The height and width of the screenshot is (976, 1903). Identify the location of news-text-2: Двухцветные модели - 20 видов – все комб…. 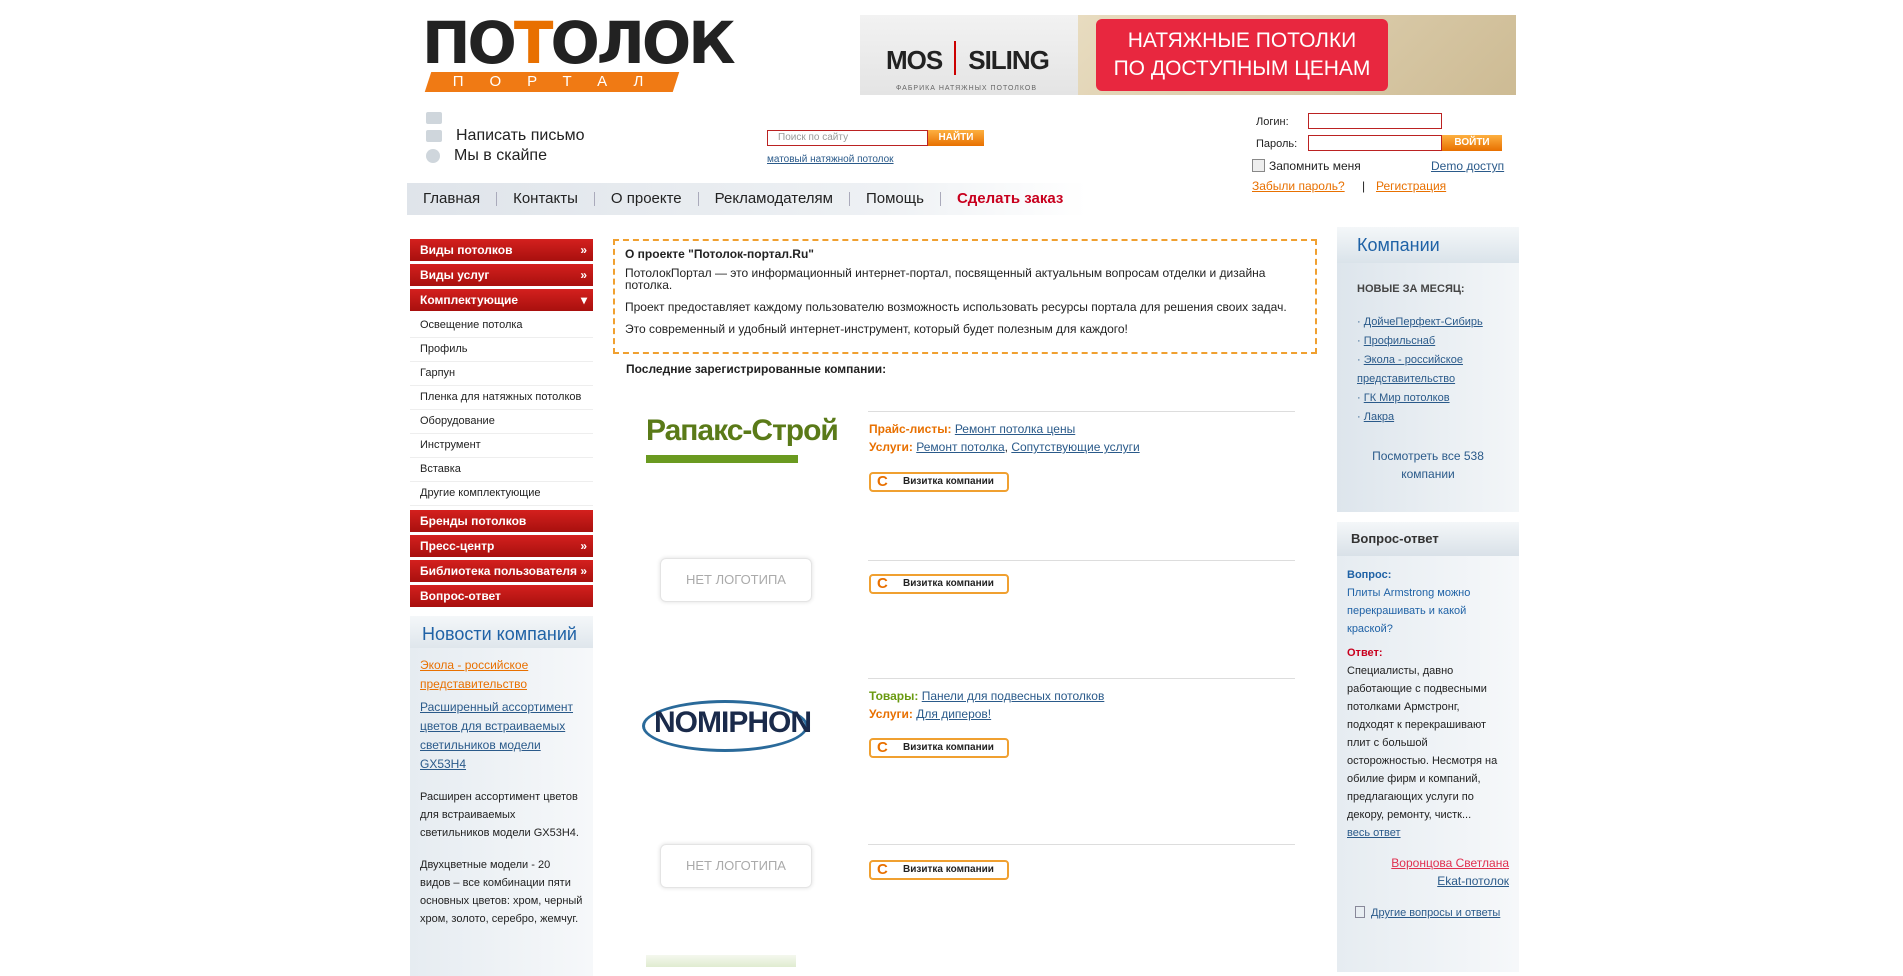
(501, 892).